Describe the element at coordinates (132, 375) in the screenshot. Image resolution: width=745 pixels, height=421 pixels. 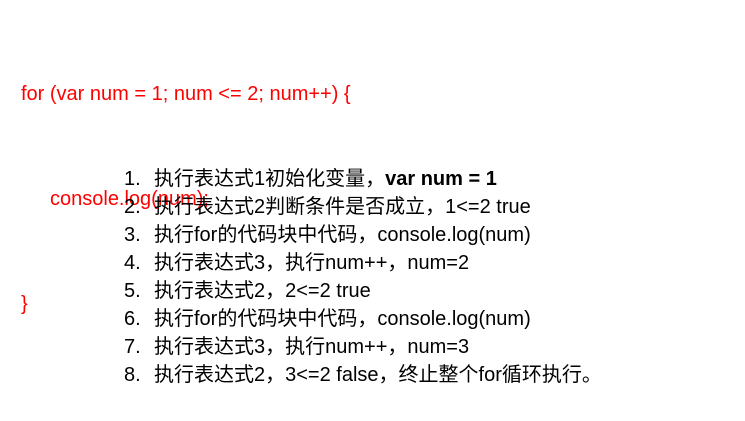
I see `step-number: 8.` at that location.